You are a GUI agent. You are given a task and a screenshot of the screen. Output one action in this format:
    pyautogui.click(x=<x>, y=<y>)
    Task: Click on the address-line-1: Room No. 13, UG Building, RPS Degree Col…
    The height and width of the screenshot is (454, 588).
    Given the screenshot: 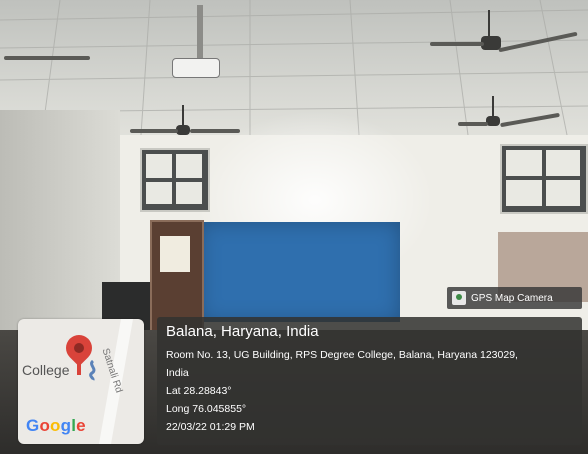 What is the action you would take?
    pyautogui.click(x=342, y=355)
    